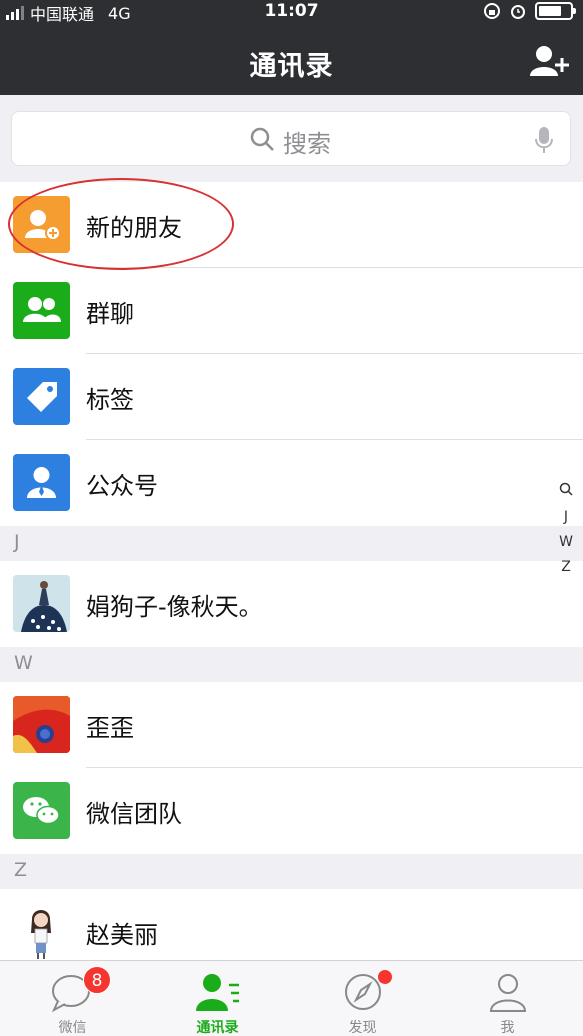 The image size is (583, 1036). I want to click on contact-row: 歪歪, so click(291, 725).